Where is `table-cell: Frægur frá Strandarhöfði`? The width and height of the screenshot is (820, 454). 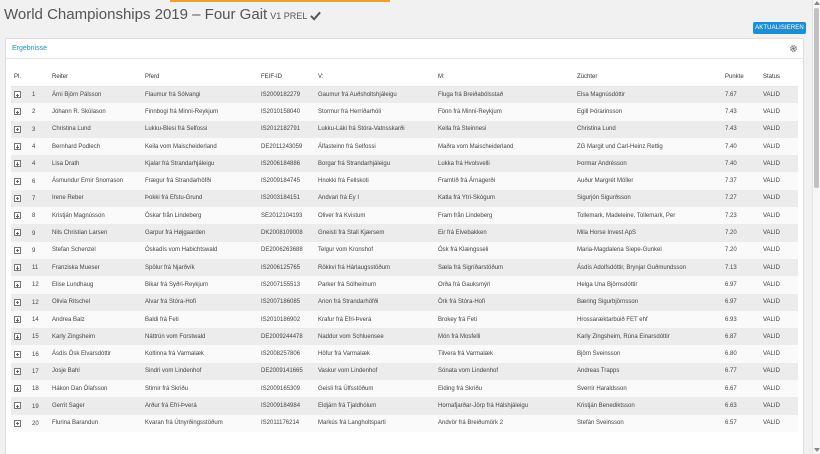
table-cell: Frægur frá Strandarhöfði is located at coordinates (200, 181).